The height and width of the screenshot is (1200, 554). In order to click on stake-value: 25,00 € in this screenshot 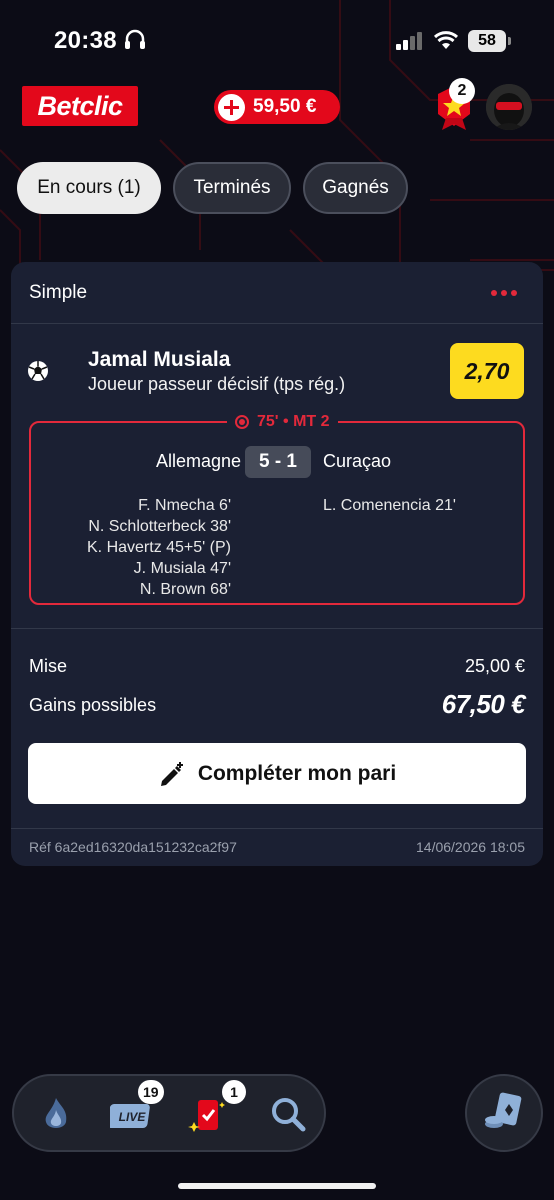, I will do `click(494, 666)`.